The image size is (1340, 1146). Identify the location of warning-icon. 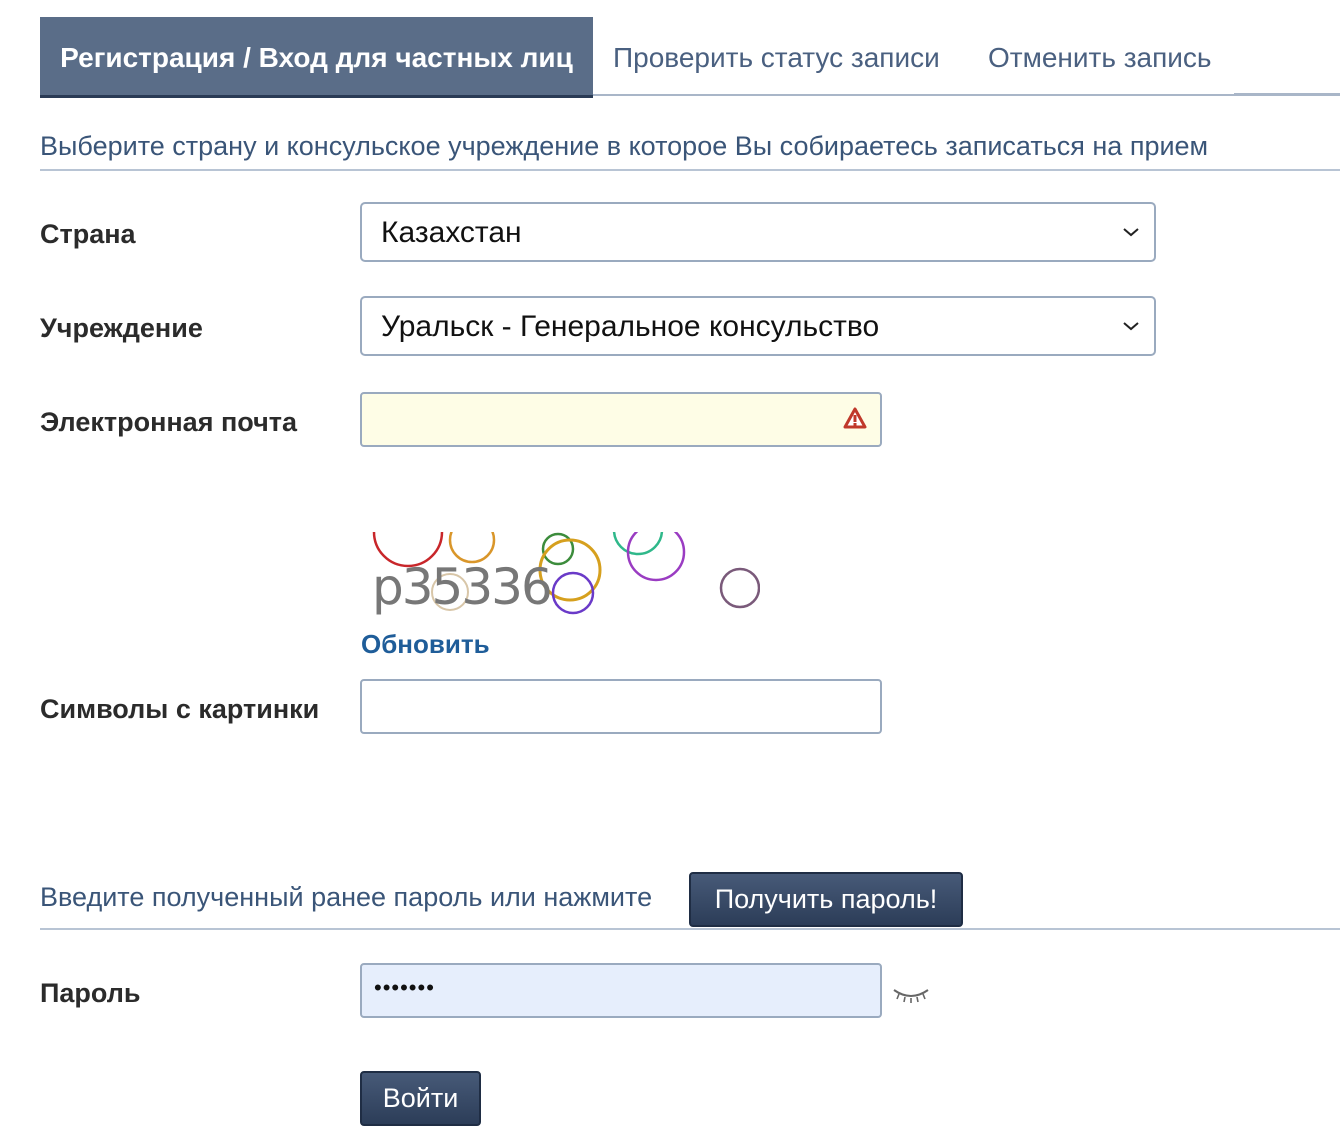
(855, 418).